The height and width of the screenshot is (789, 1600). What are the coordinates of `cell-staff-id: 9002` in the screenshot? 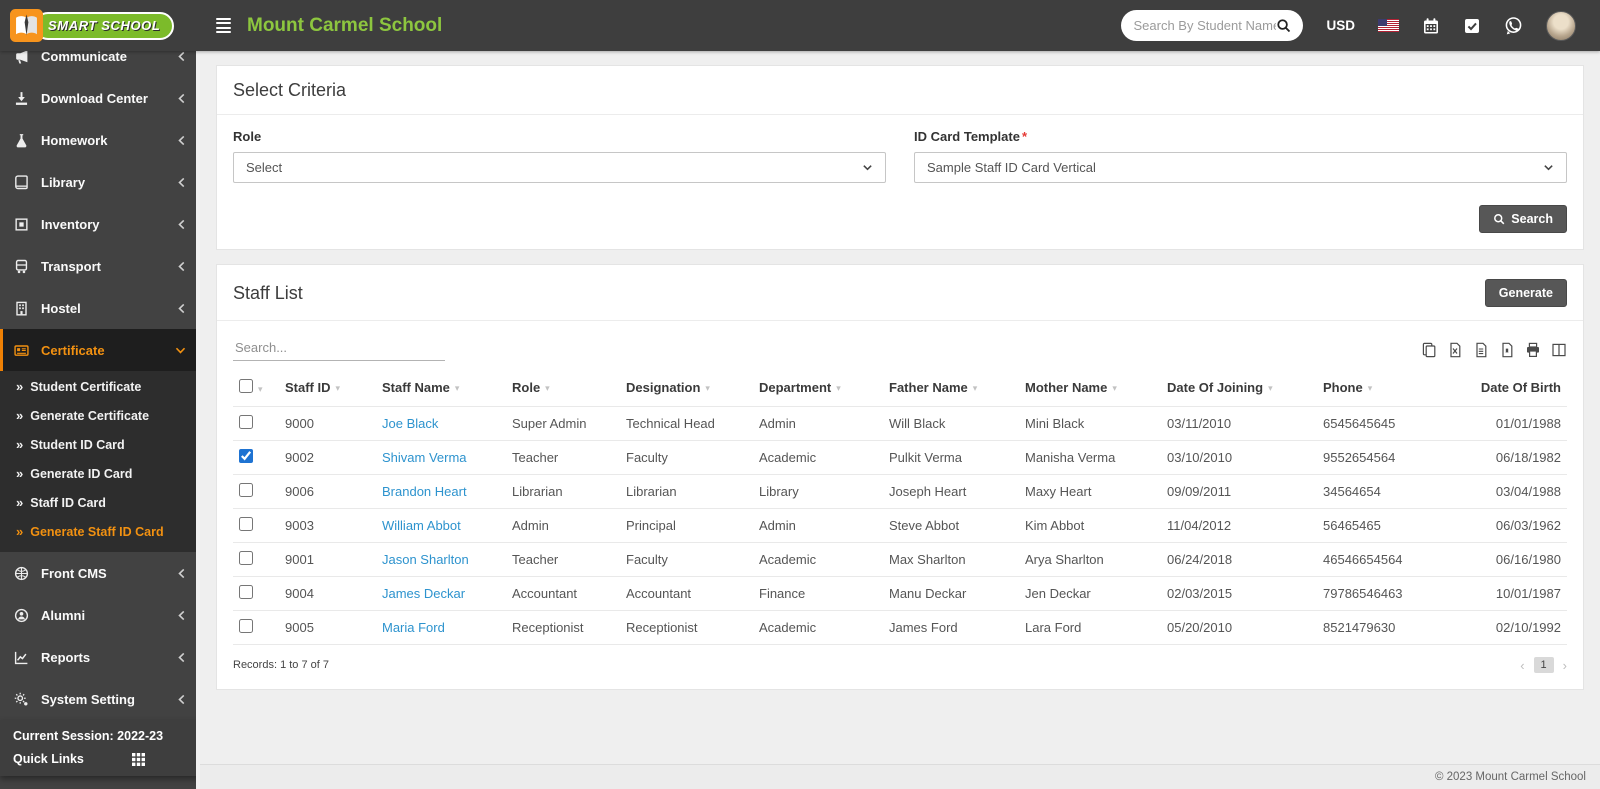 It's located at (327, 457).